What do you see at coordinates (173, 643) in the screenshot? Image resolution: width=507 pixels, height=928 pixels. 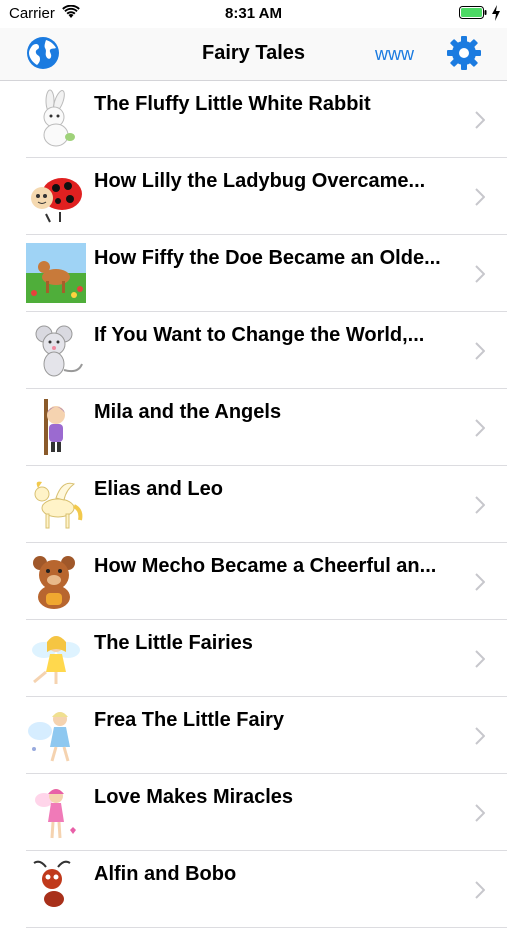 I see `story-title: The Little Fairies` at bounding box center [173, 643].